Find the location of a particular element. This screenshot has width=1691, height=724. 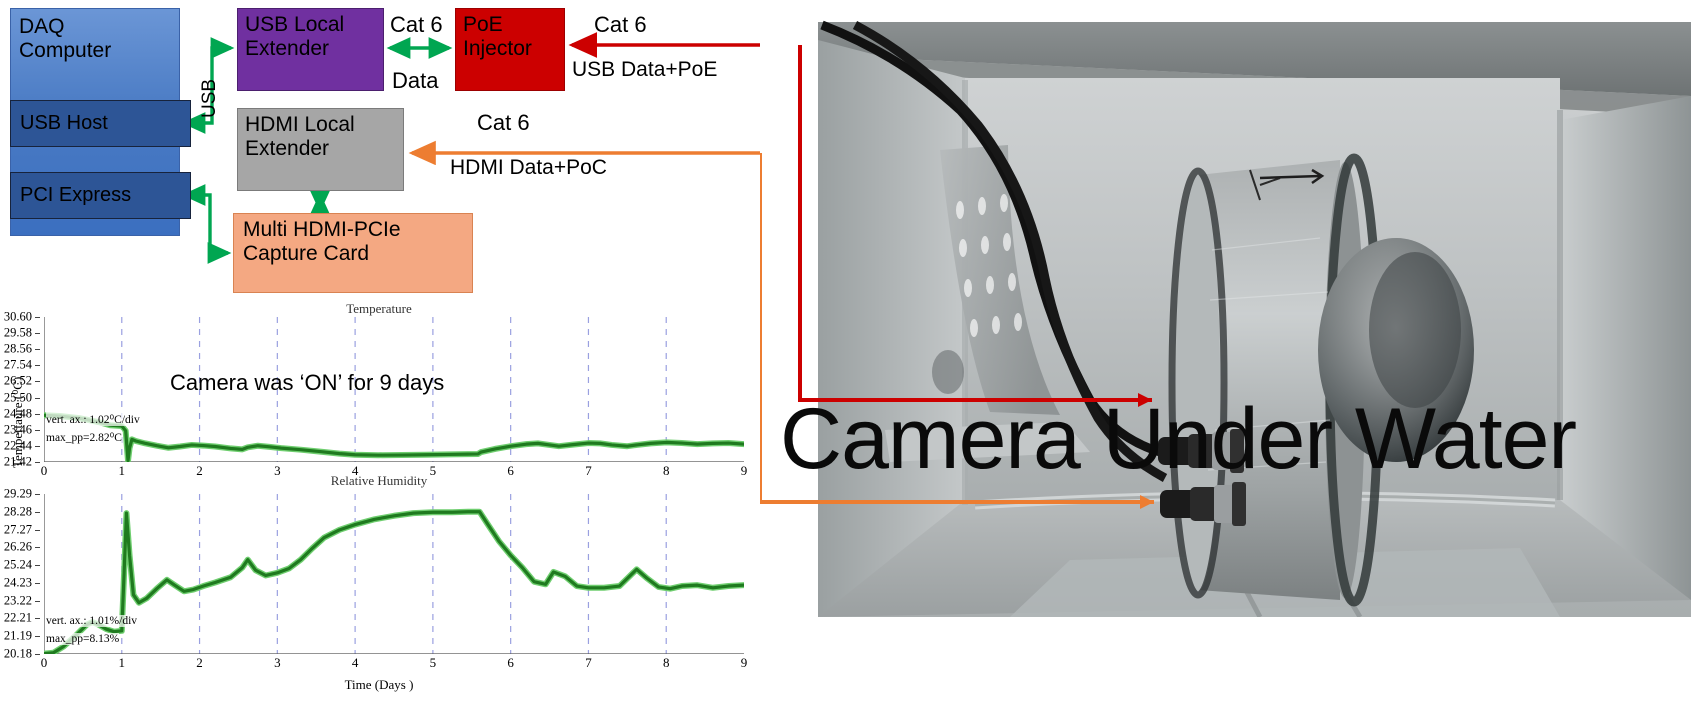

y-tick-label: 23.46 is located at coordinates (17, 429).